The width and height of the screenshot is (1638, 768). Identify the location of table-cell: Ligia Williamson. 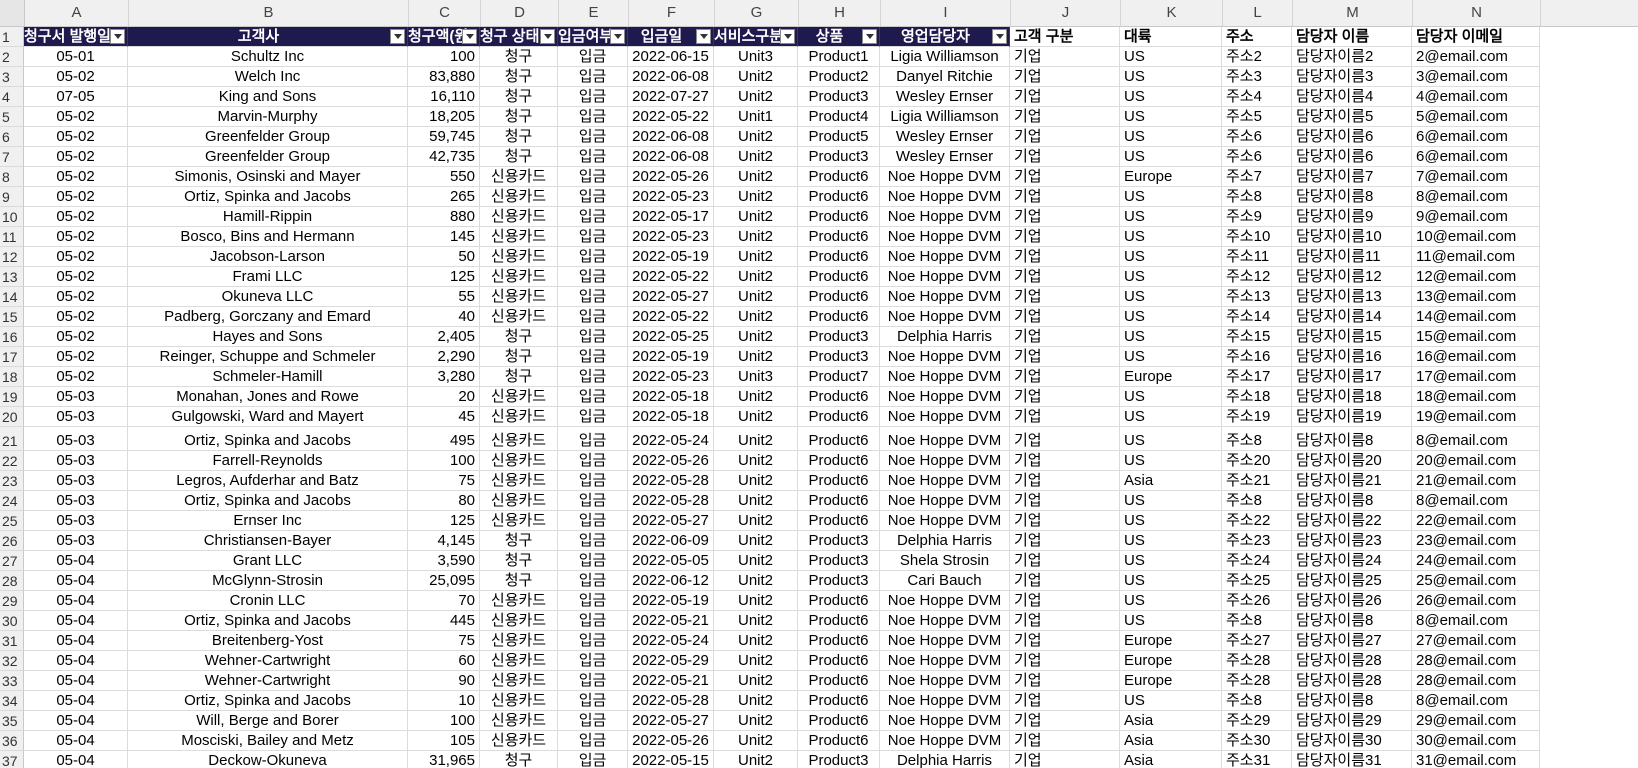
(945, 57).